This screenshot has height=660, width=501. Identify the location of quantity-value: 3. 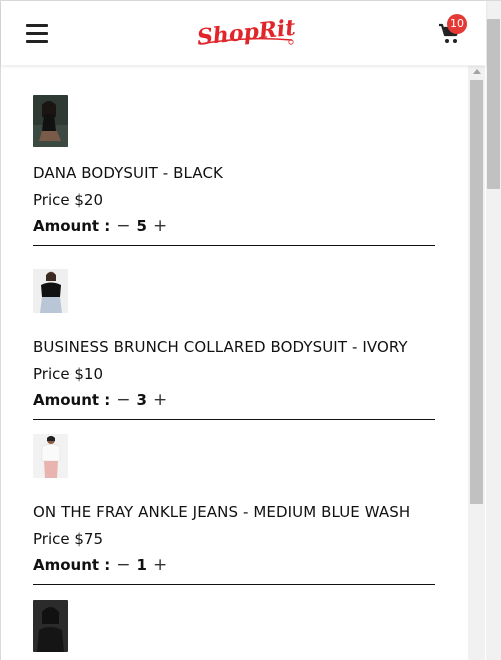
(141, 400).